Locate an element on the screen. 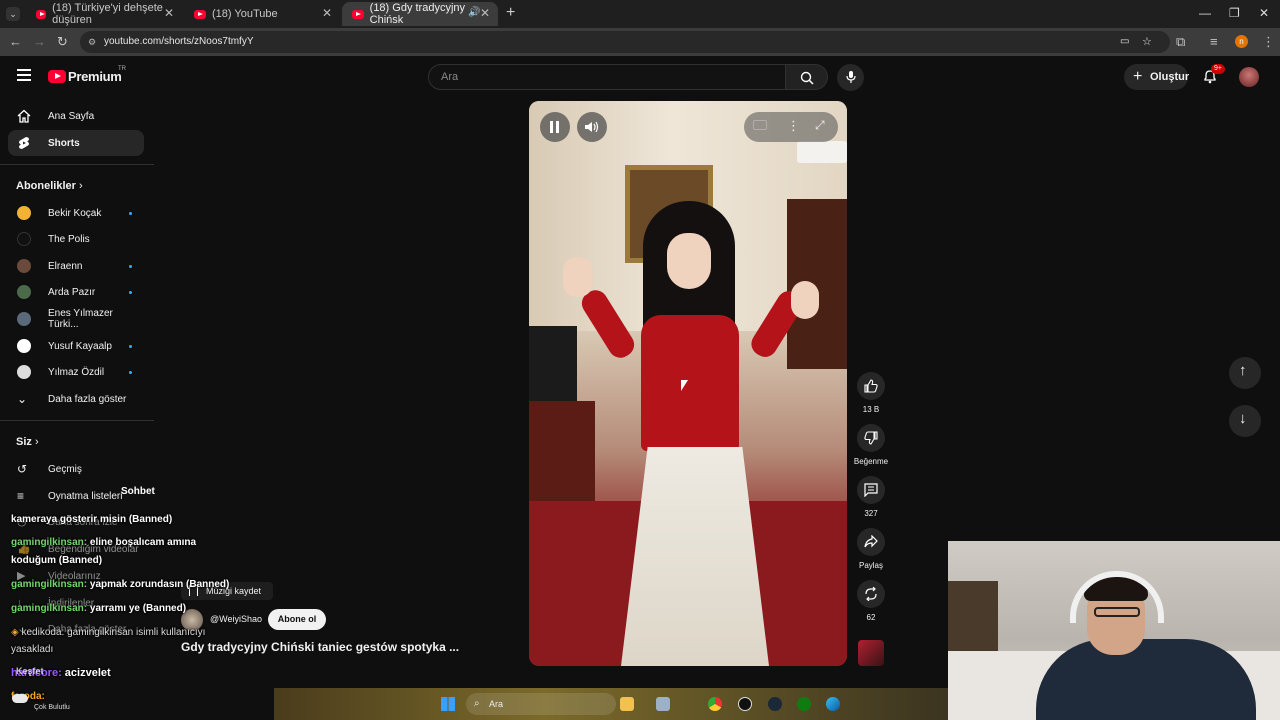 The width and height of the screenshot is (1280, 720). search-input: Ara is located at coordinates (607, 77).